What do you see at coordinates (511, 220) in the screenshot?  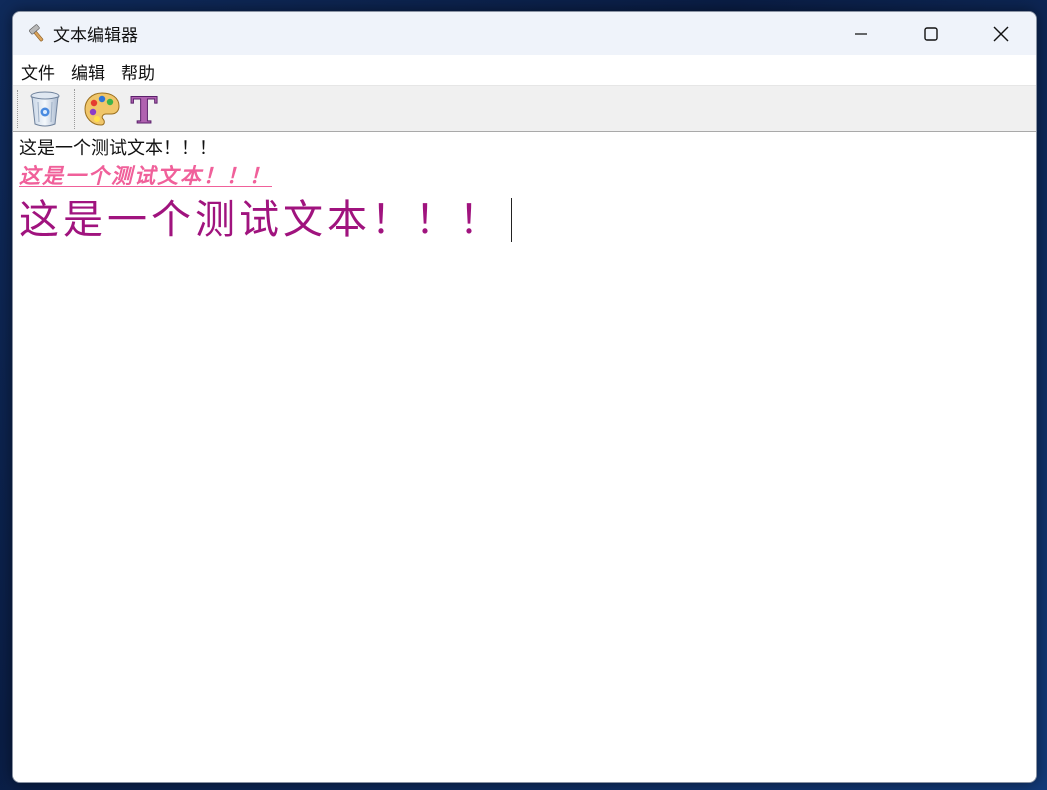 I see `text-caret` at bounding box center [511, 220].